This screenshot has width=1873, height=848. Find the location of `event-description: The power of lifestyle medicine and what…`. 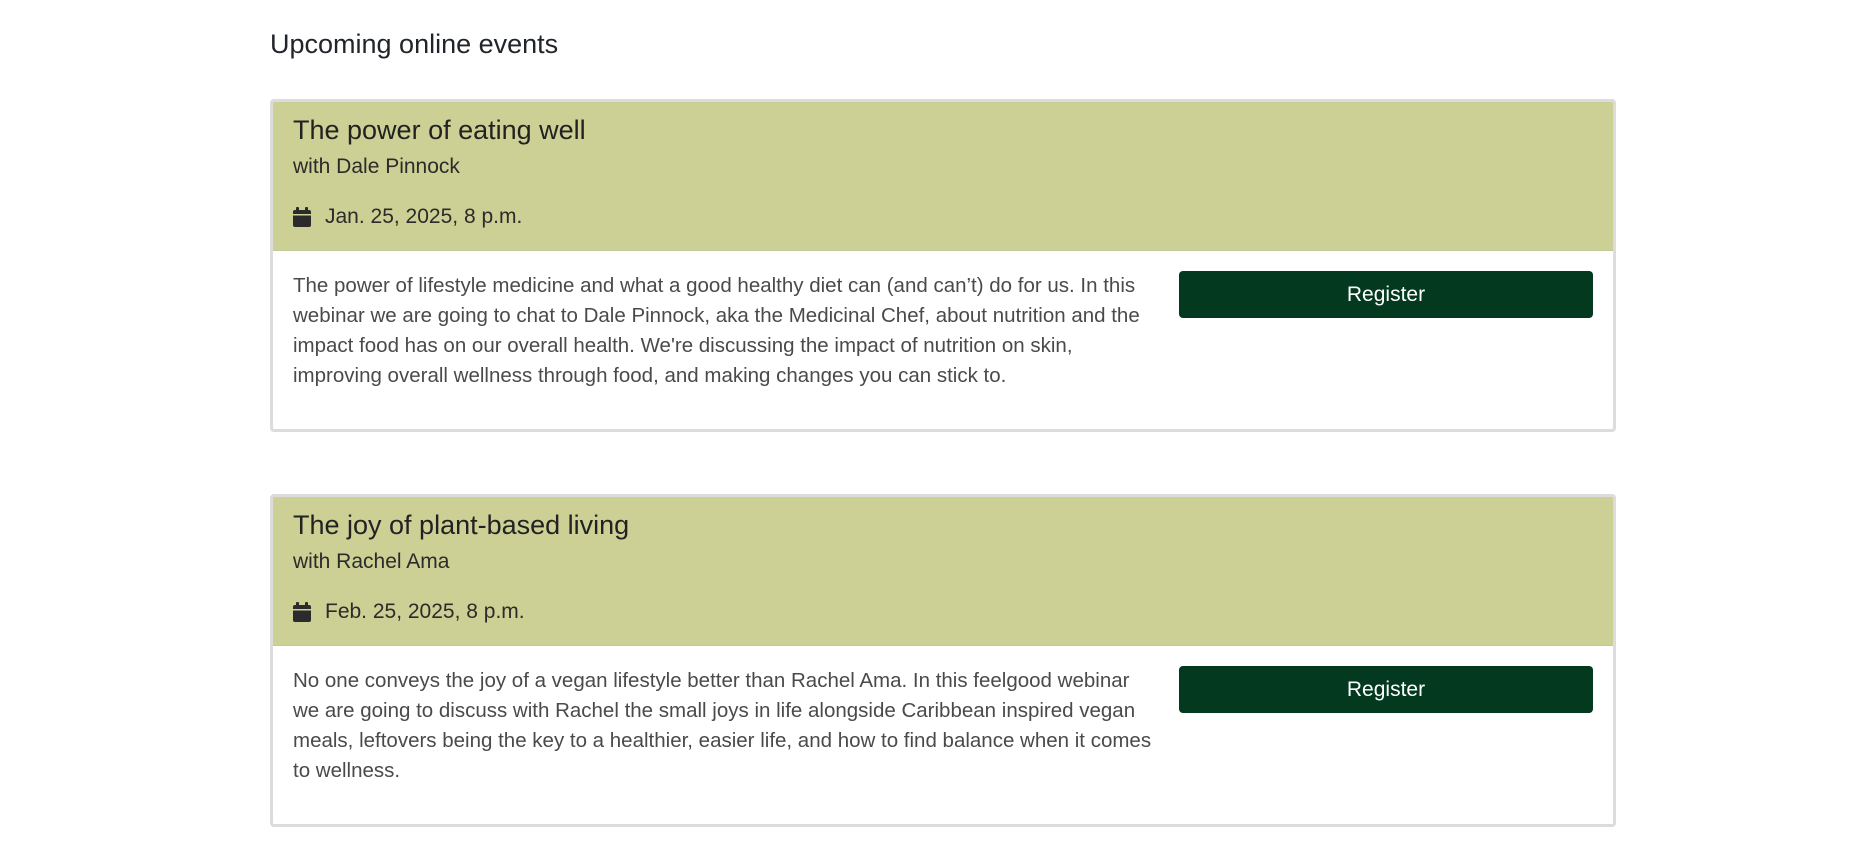

event-description: The power of lifestyle medicine and what… is located at coordinates (716, 330).